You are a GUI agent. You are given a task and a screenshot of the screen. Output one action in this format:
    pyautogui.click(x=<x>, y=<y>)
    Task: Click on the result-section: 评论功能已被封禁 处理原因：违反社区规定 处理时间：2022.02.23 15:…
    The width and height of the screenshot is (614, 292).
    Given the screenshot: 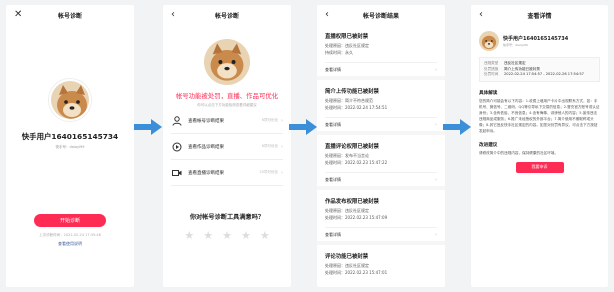 What is the action you would take?
    pyautogui.click(x=381, y=260)
    